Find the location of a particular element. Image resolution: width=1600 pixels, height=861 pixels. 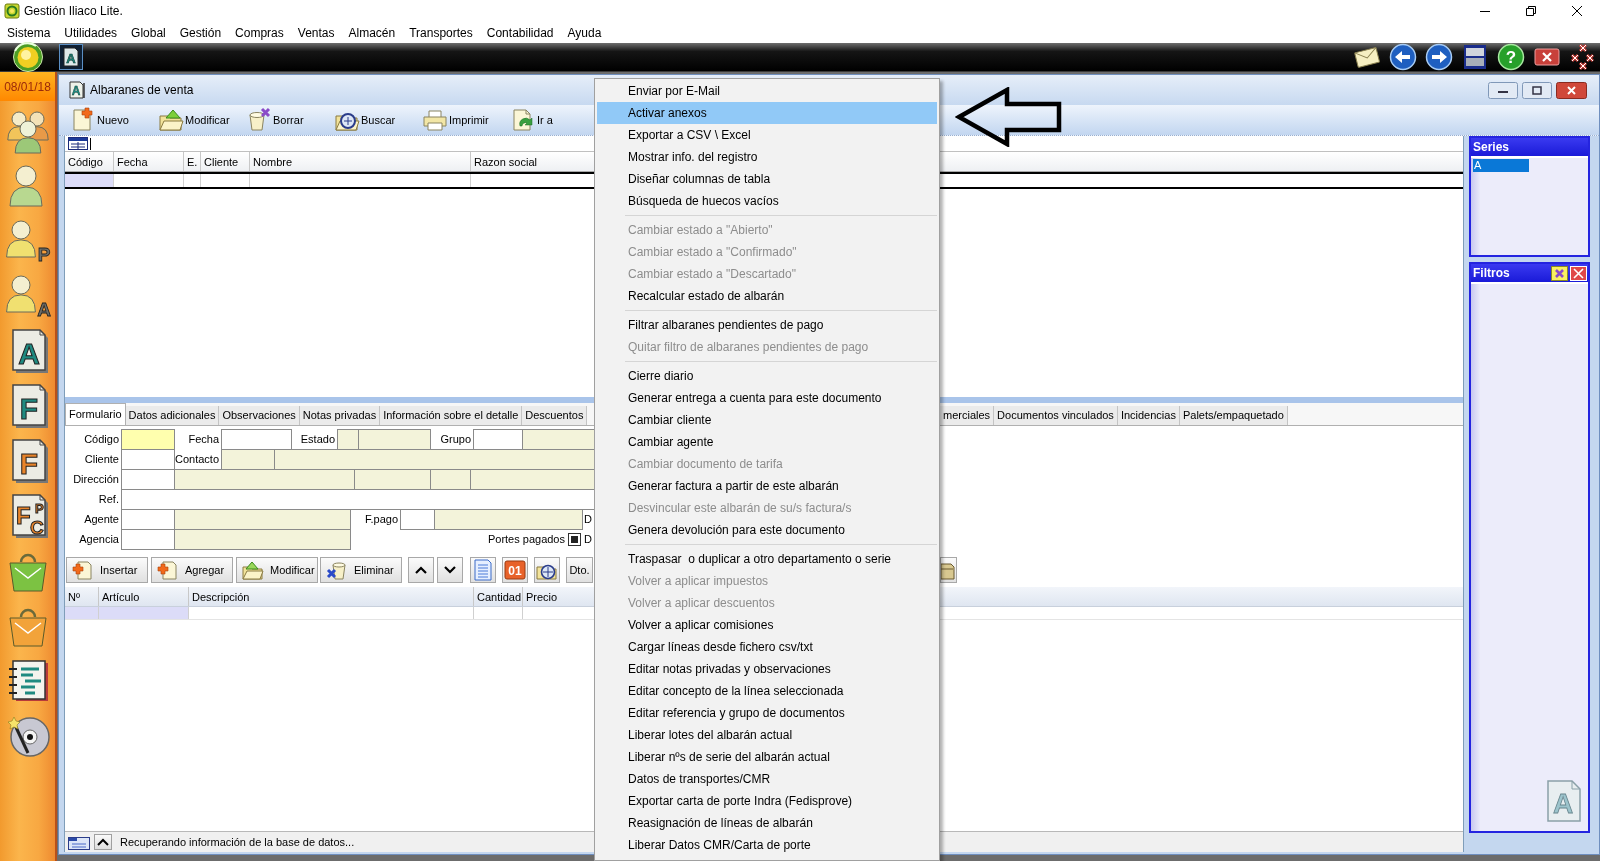

tab: Palets/empaquetado is located at coordinates (1233, 415).